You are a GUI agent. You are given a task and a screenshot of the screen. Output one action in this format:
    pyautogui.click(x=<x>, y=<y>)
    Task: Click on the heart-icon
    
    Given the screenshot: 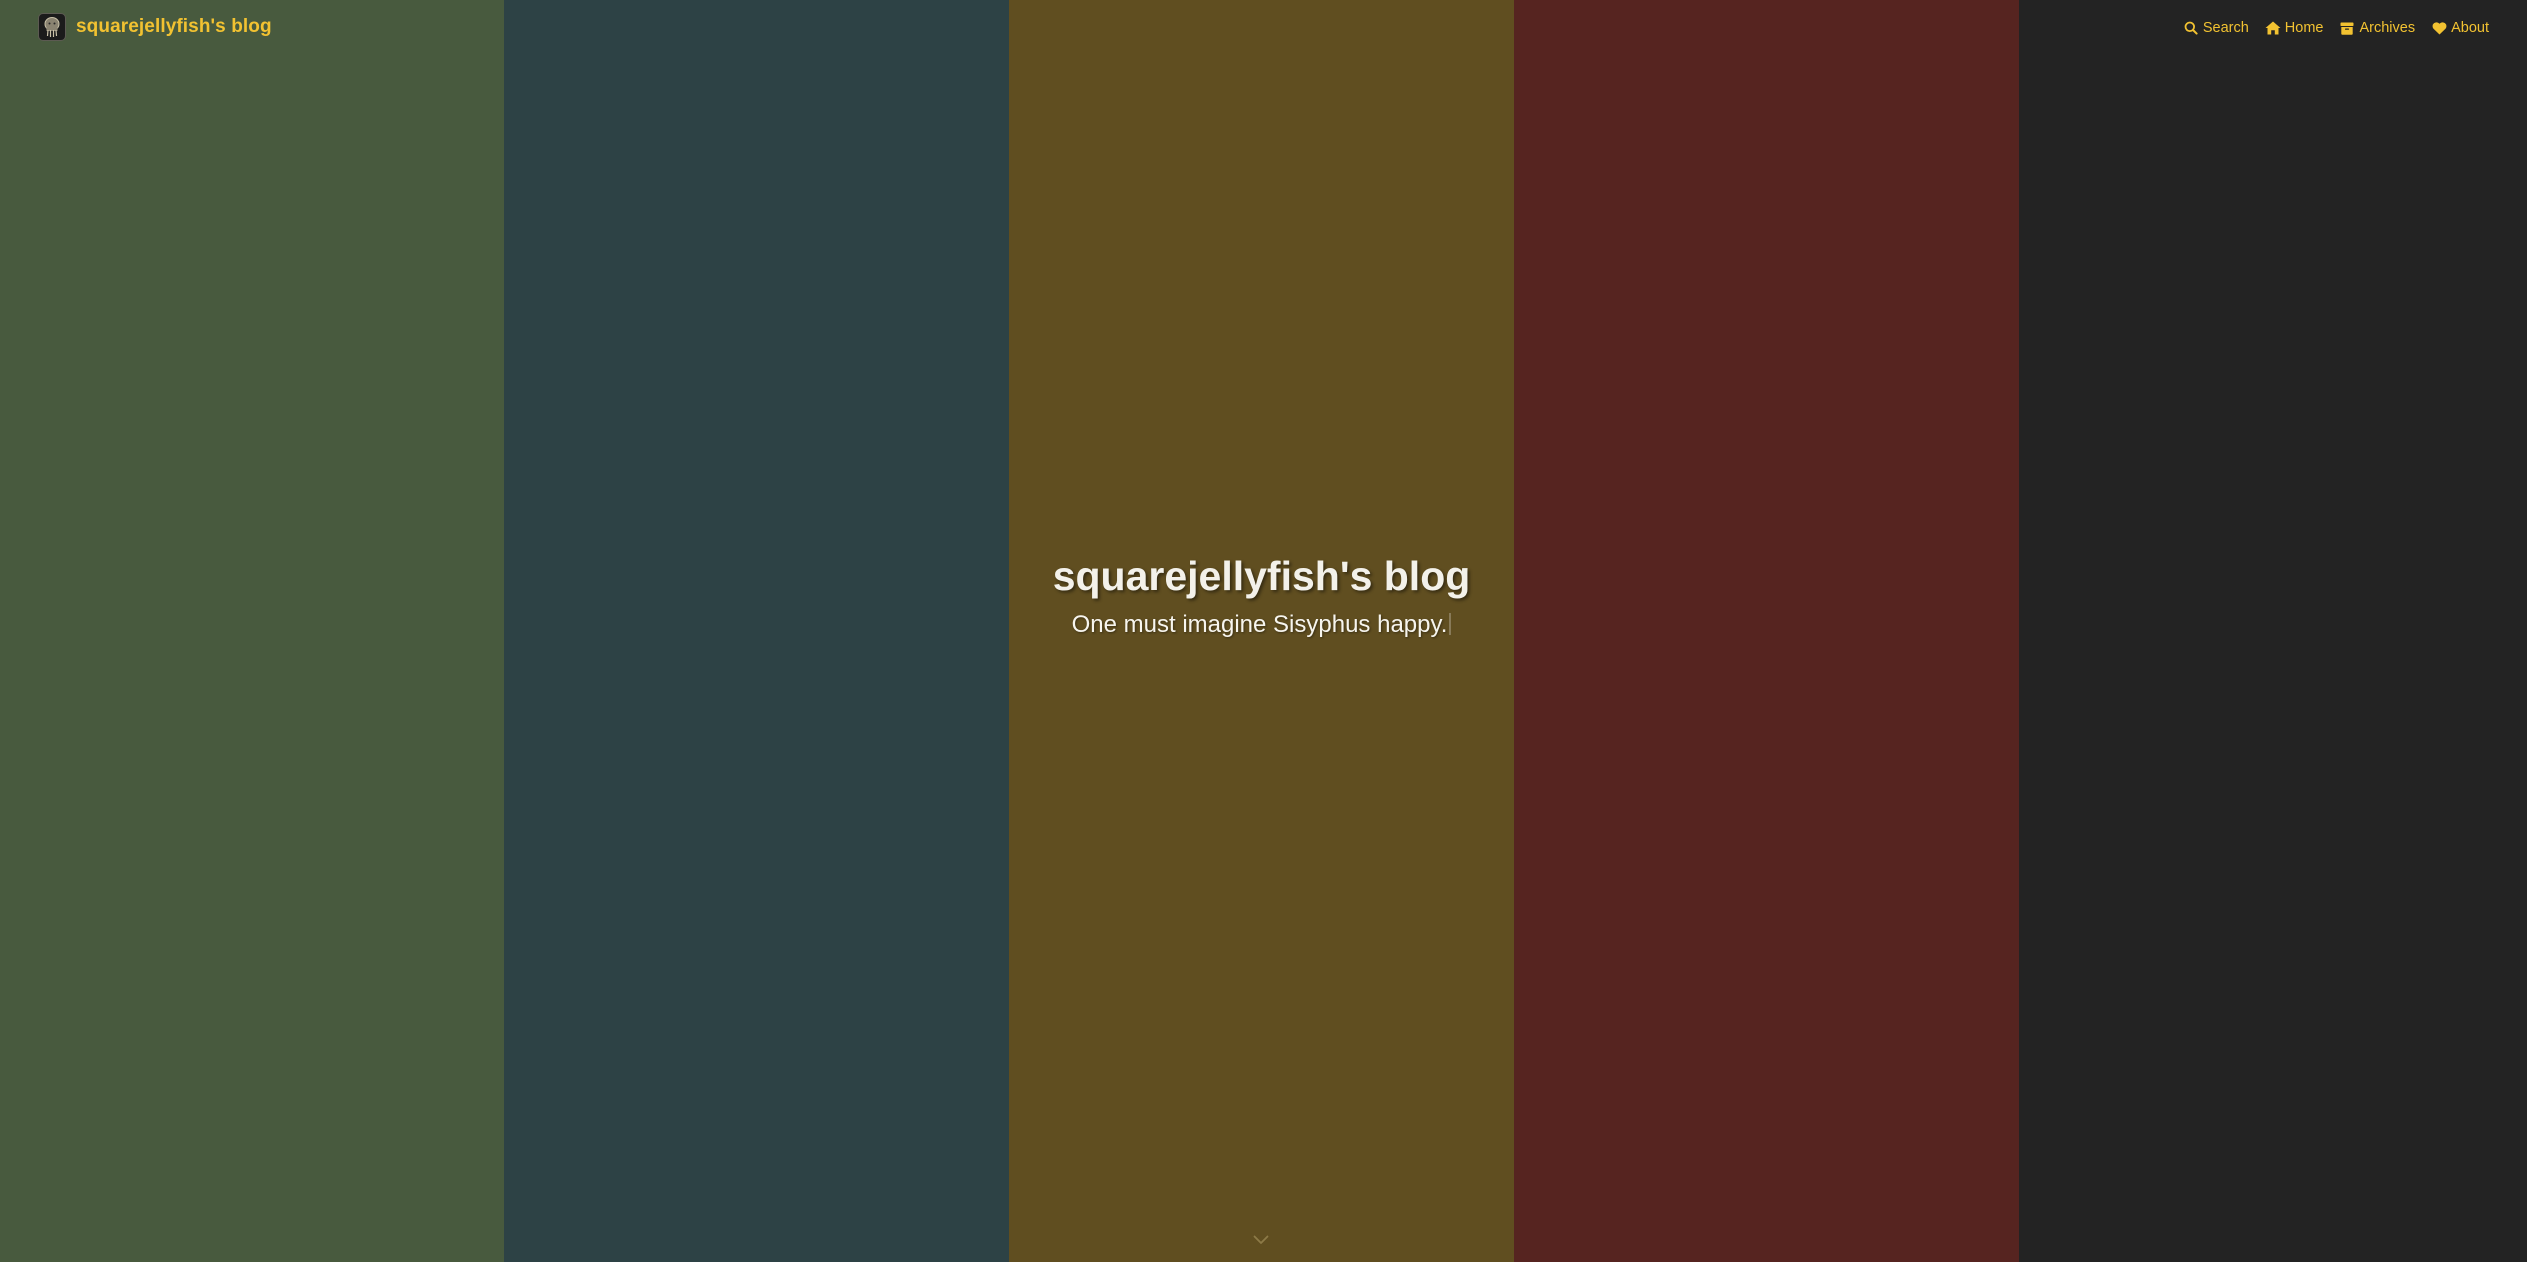 What is the action you would take?
    pyautogui.click(x=2439, y=28)
    